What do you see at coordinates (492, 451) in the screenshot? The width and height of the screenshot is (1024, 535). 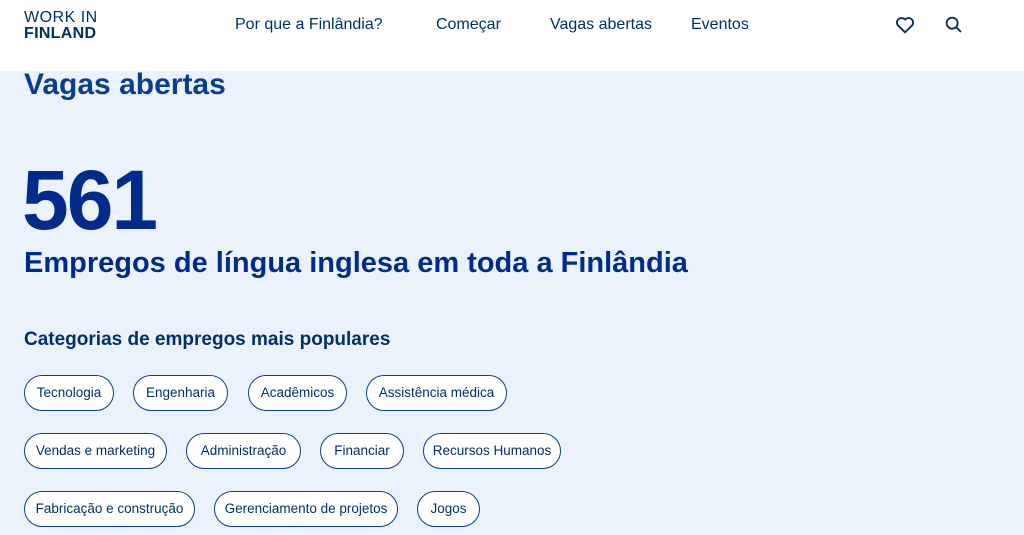 I see `chip-recursos-humanos: Recursos Humanos` at bounding box center [492, 451].